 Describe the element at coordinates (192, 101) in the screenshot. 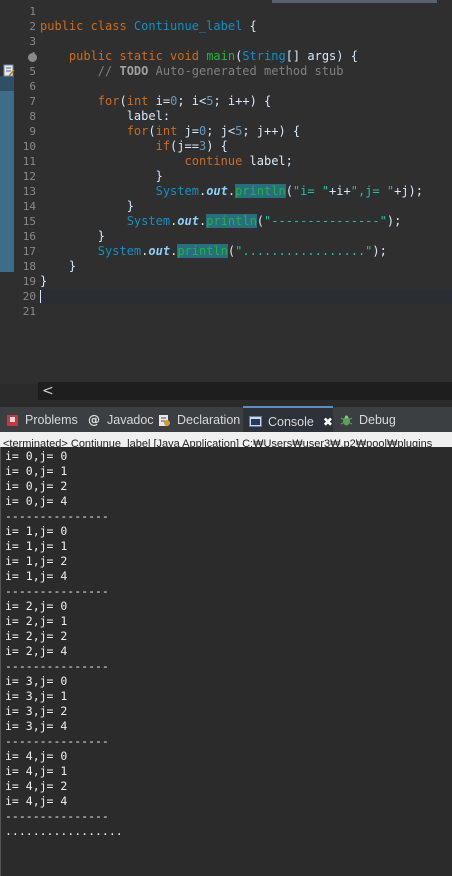

I see `code-token: ; i<` at that location.